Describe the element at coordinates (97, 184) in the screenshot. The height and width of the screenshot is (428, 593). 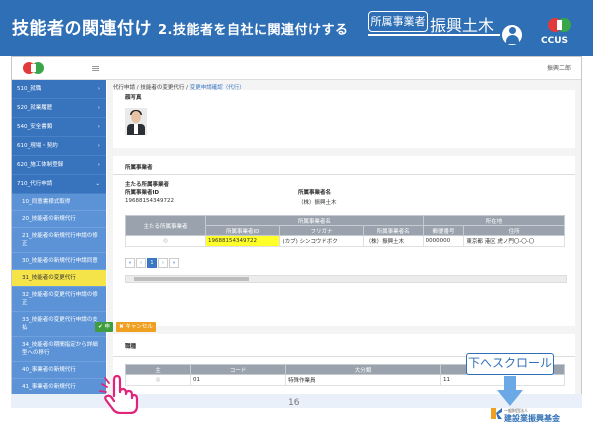
I see `chevron-down-icon: ⌄` at that location.